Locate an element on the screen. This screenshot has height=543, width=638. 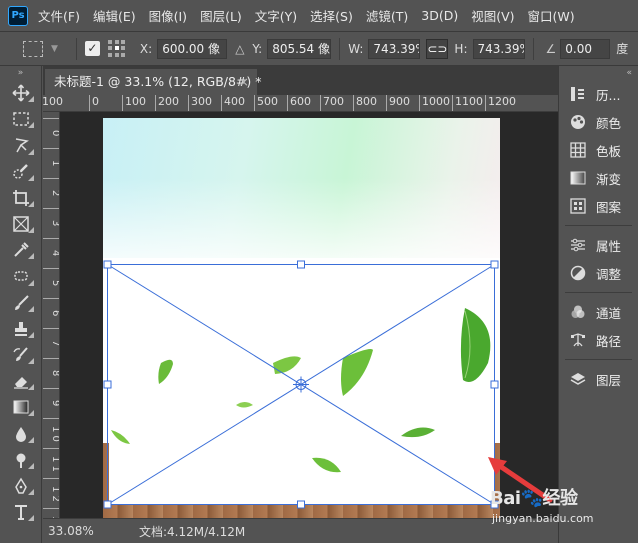
reference-point-grid-icon is located at coordinates (116, 48).